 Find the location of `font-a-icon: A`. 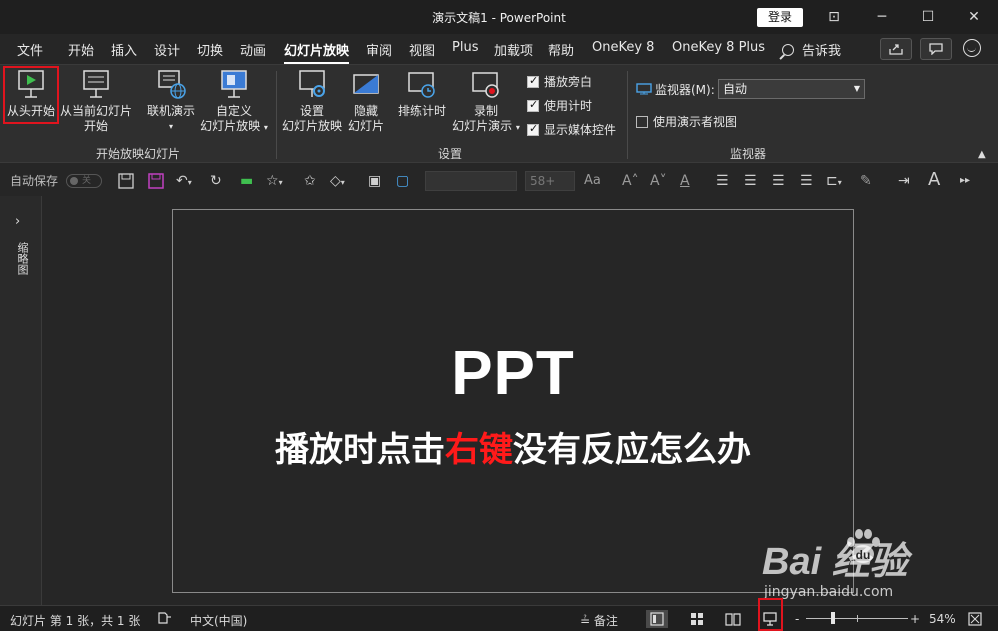

font-a-icon: A is located at coordinates (934, 180).